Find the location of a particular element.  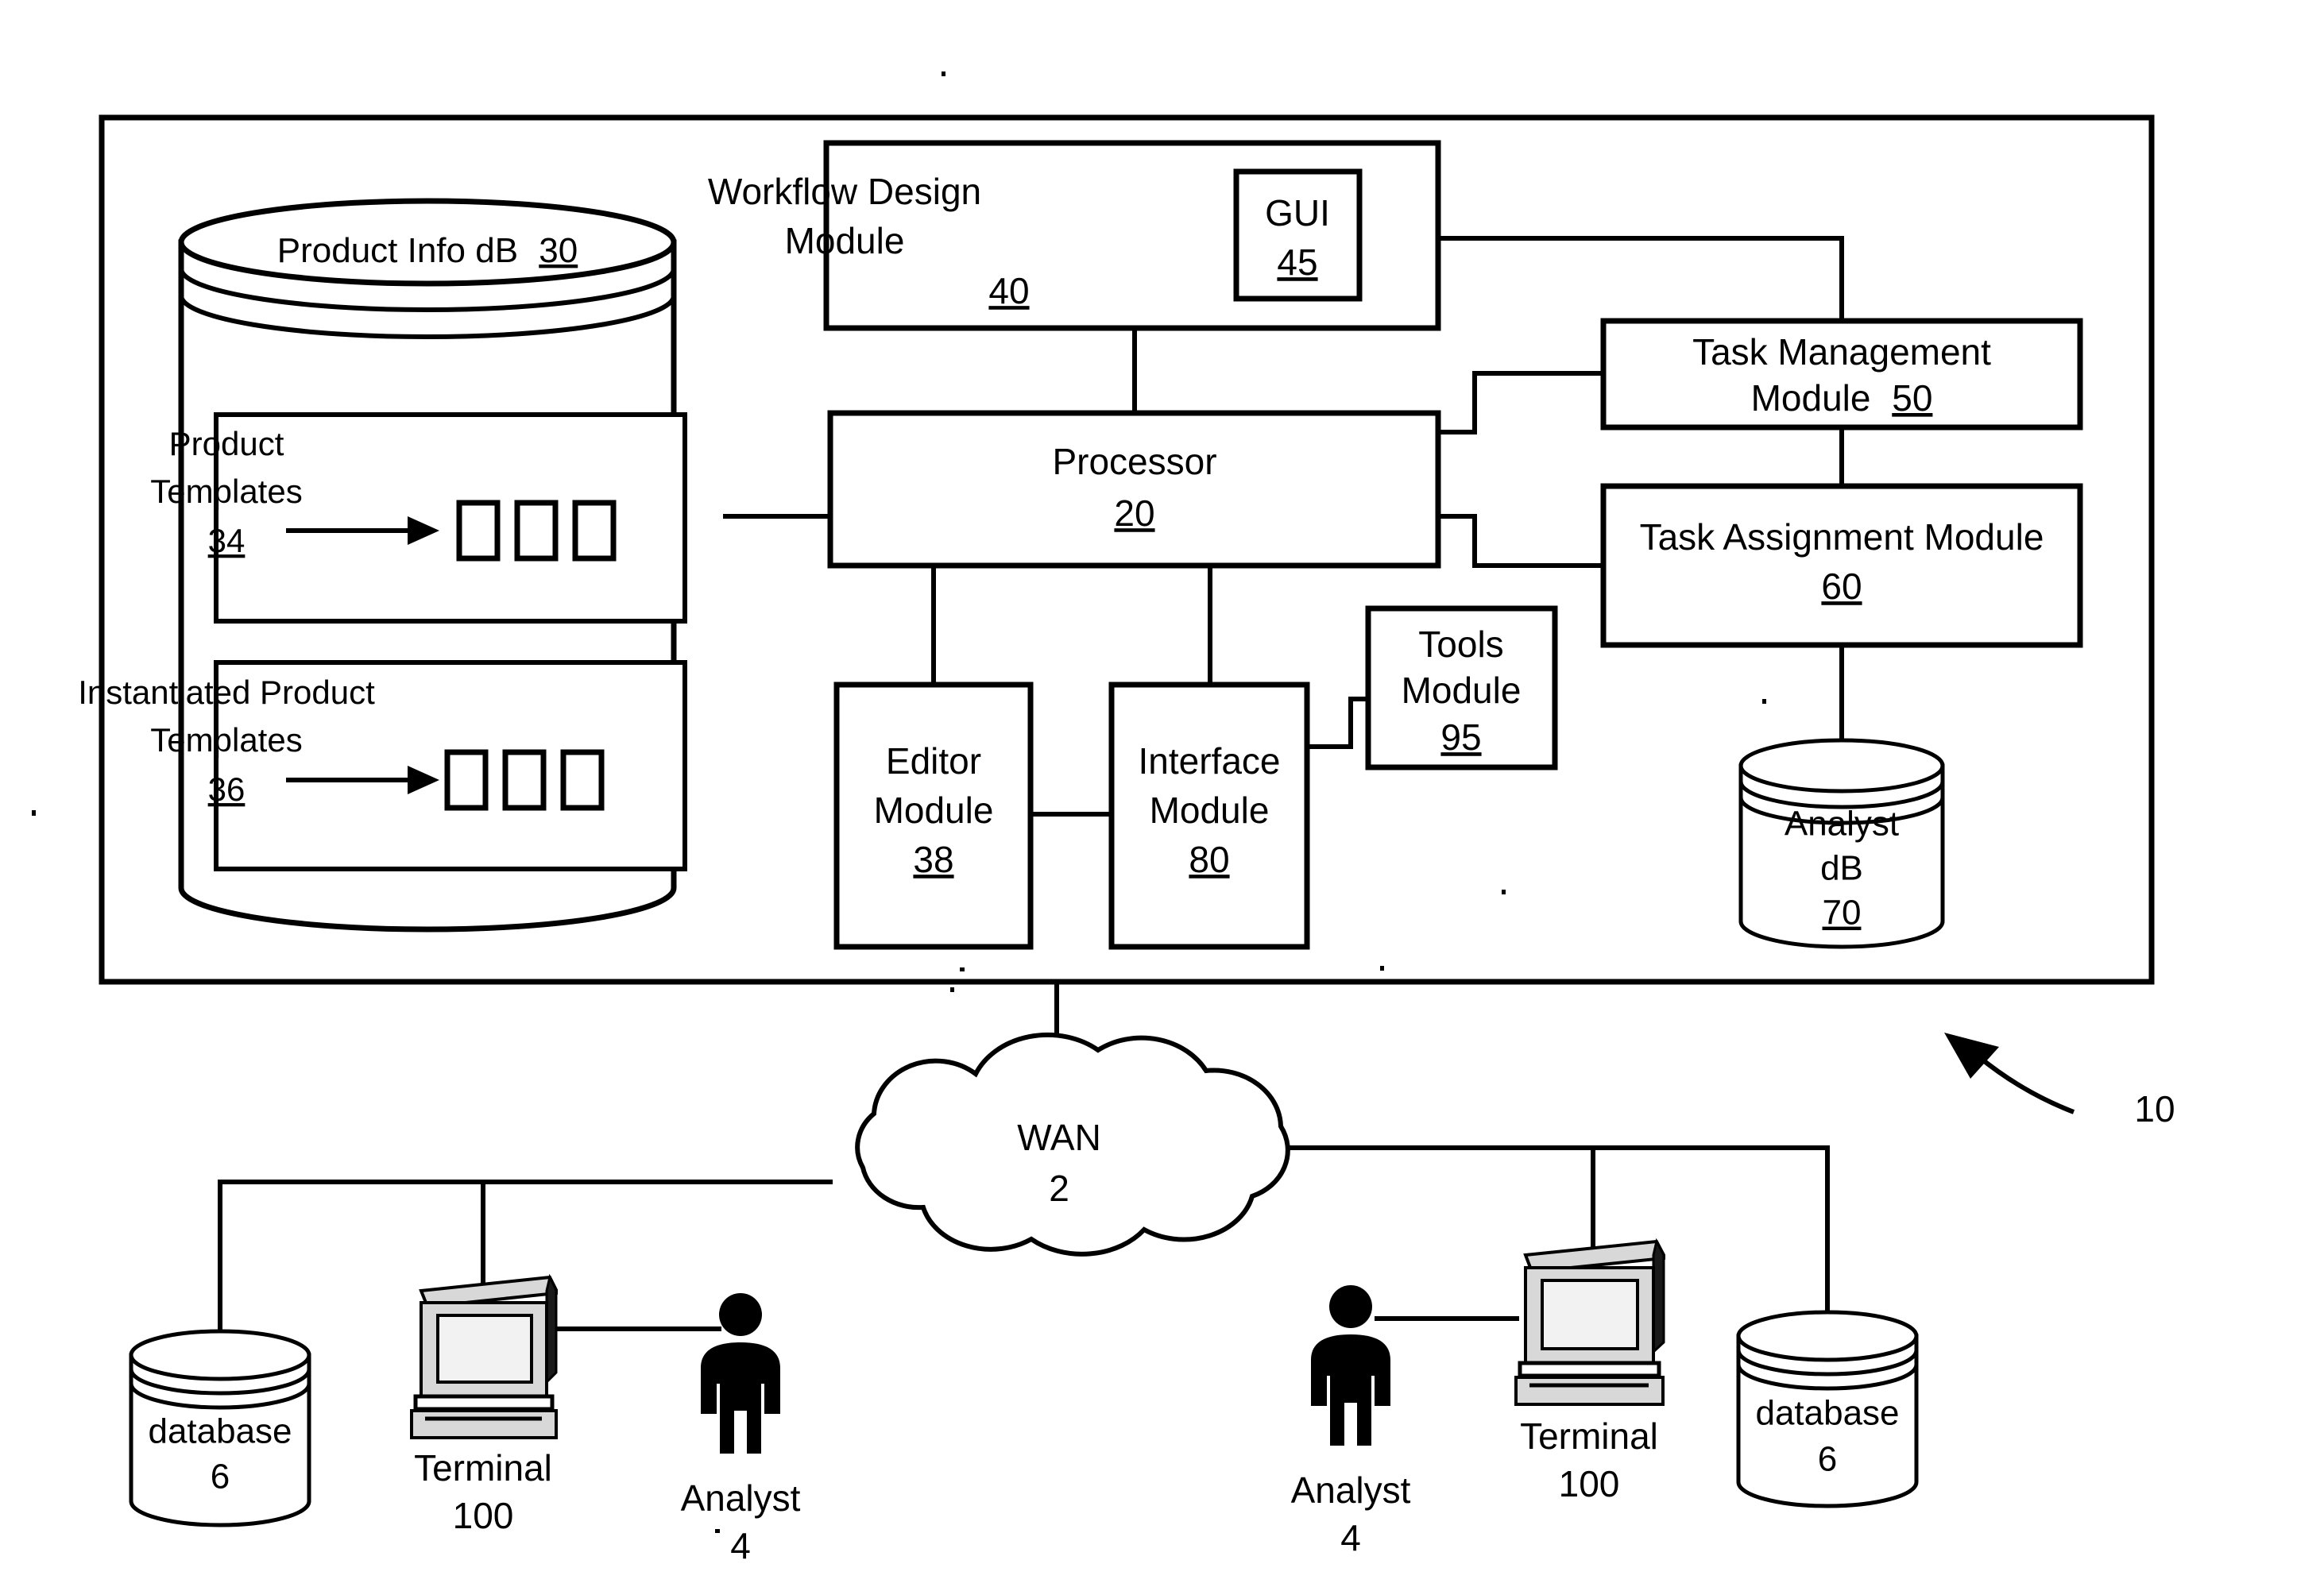

task-assignment-module-label-line1: Task Assignment Module is located at coordinates (1842, 537).